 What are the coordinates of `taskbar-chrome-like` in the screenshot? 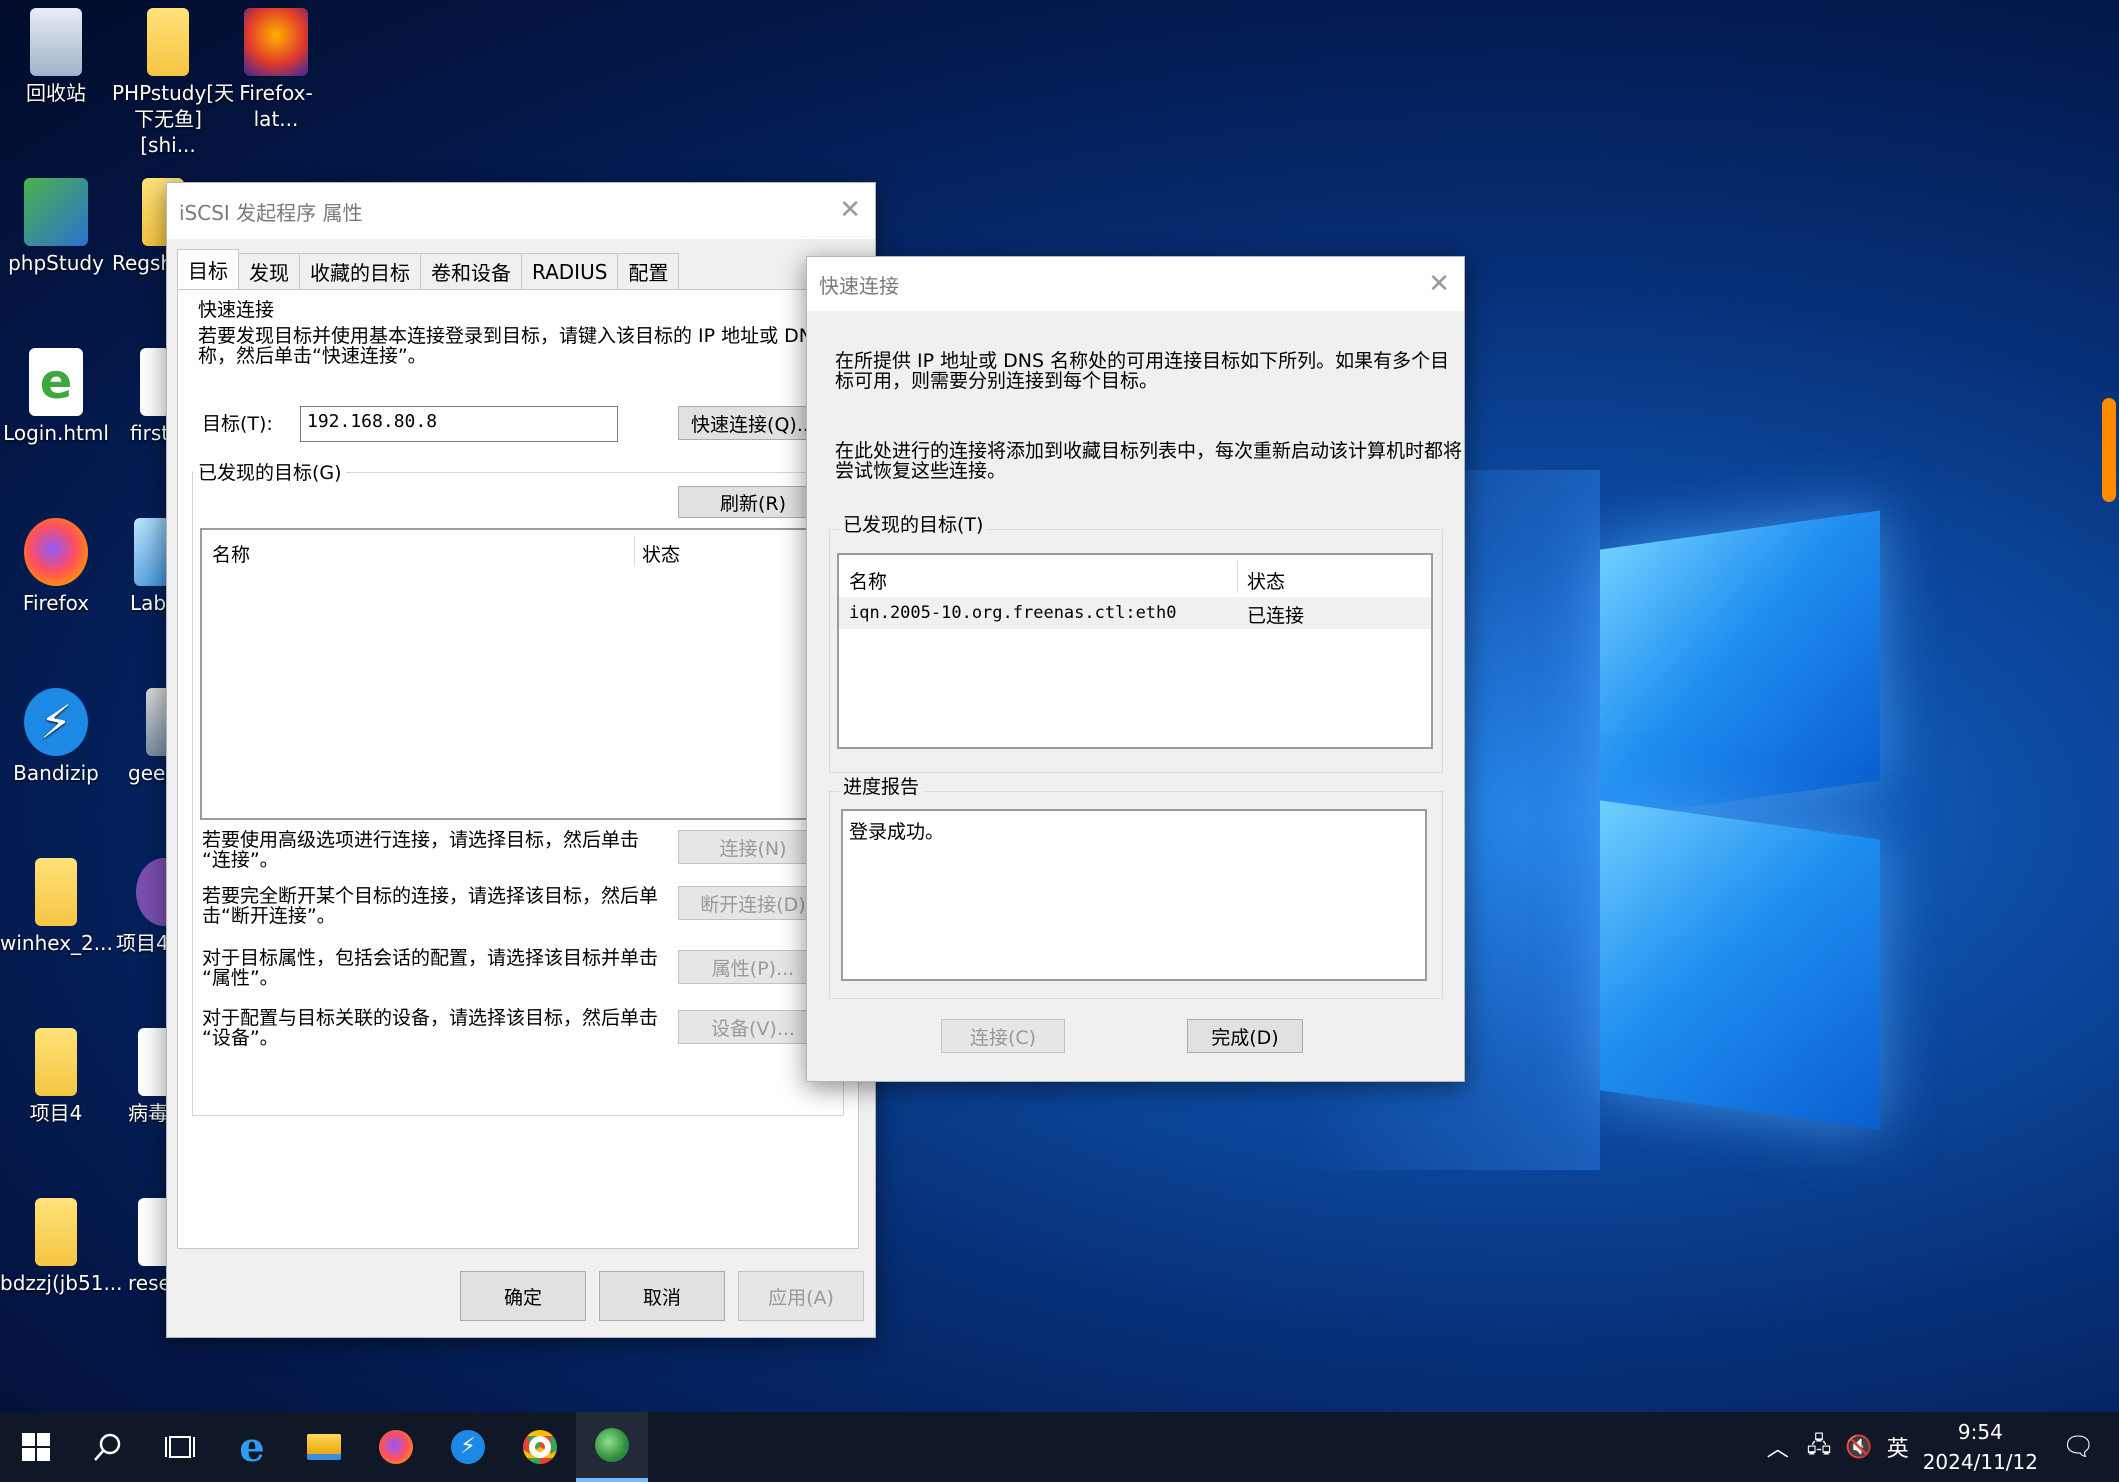 It's located at (540, 1447).